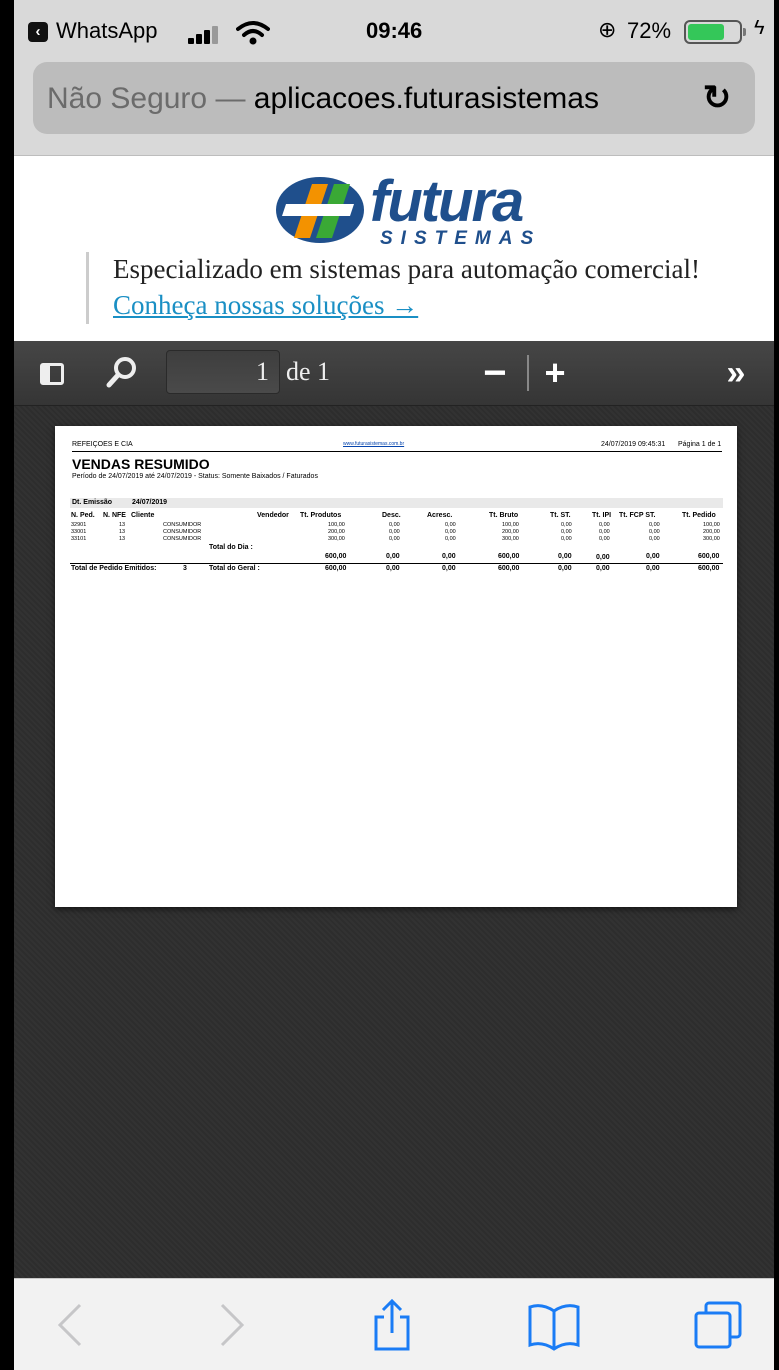 This screenshot has height=1370, width=779. What do you see at coordinates (396, 503) in the screenshot?
I see `emission-group-header: Dt. Emissão 24/07/2019` at bounding box center [396, 503].